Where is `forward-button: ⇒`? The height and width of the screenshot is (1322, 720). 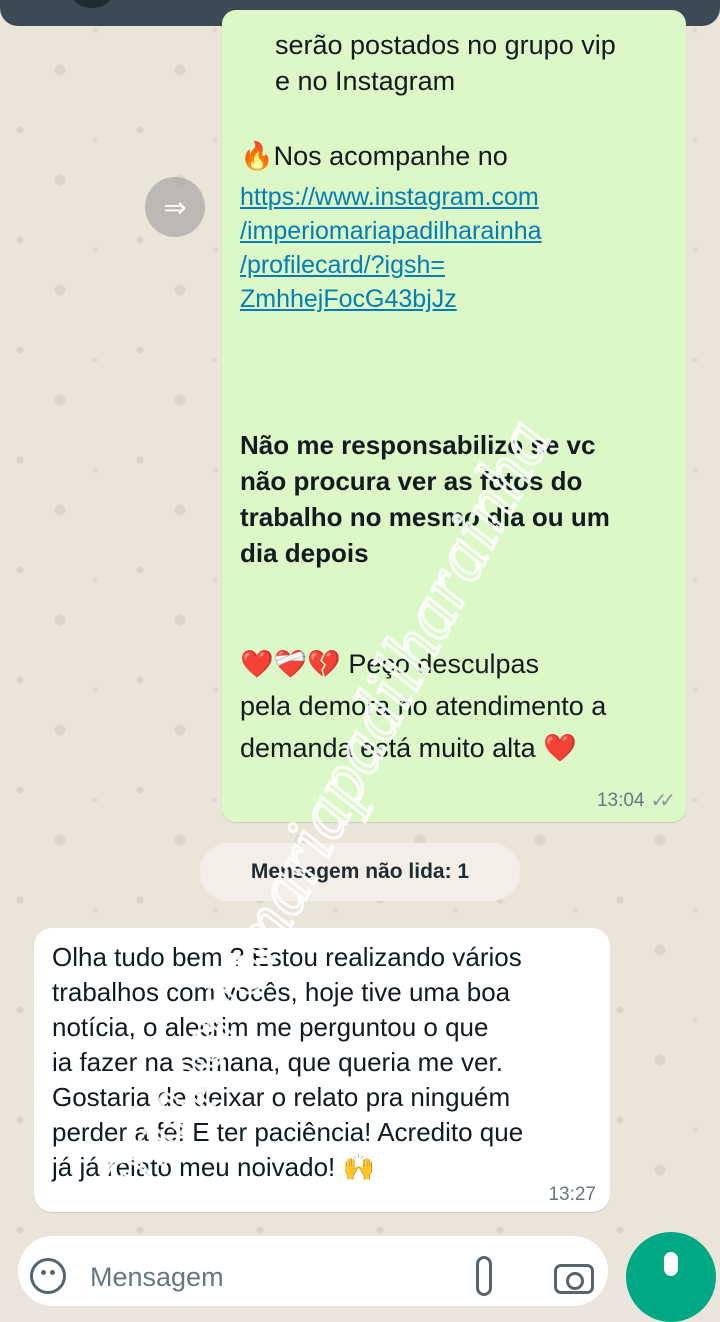
forward-button: ⇒ is located at coordinates (175, 207).